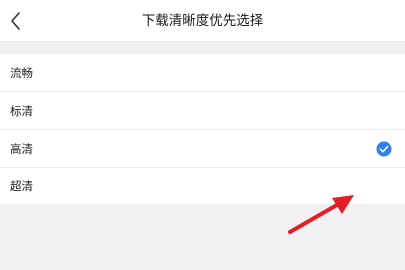 The image size is (405, 270). What do you see at coordinates (21, 111) in the screenshot?
I see `option-label: 标清` at bounding box center [21, 111].